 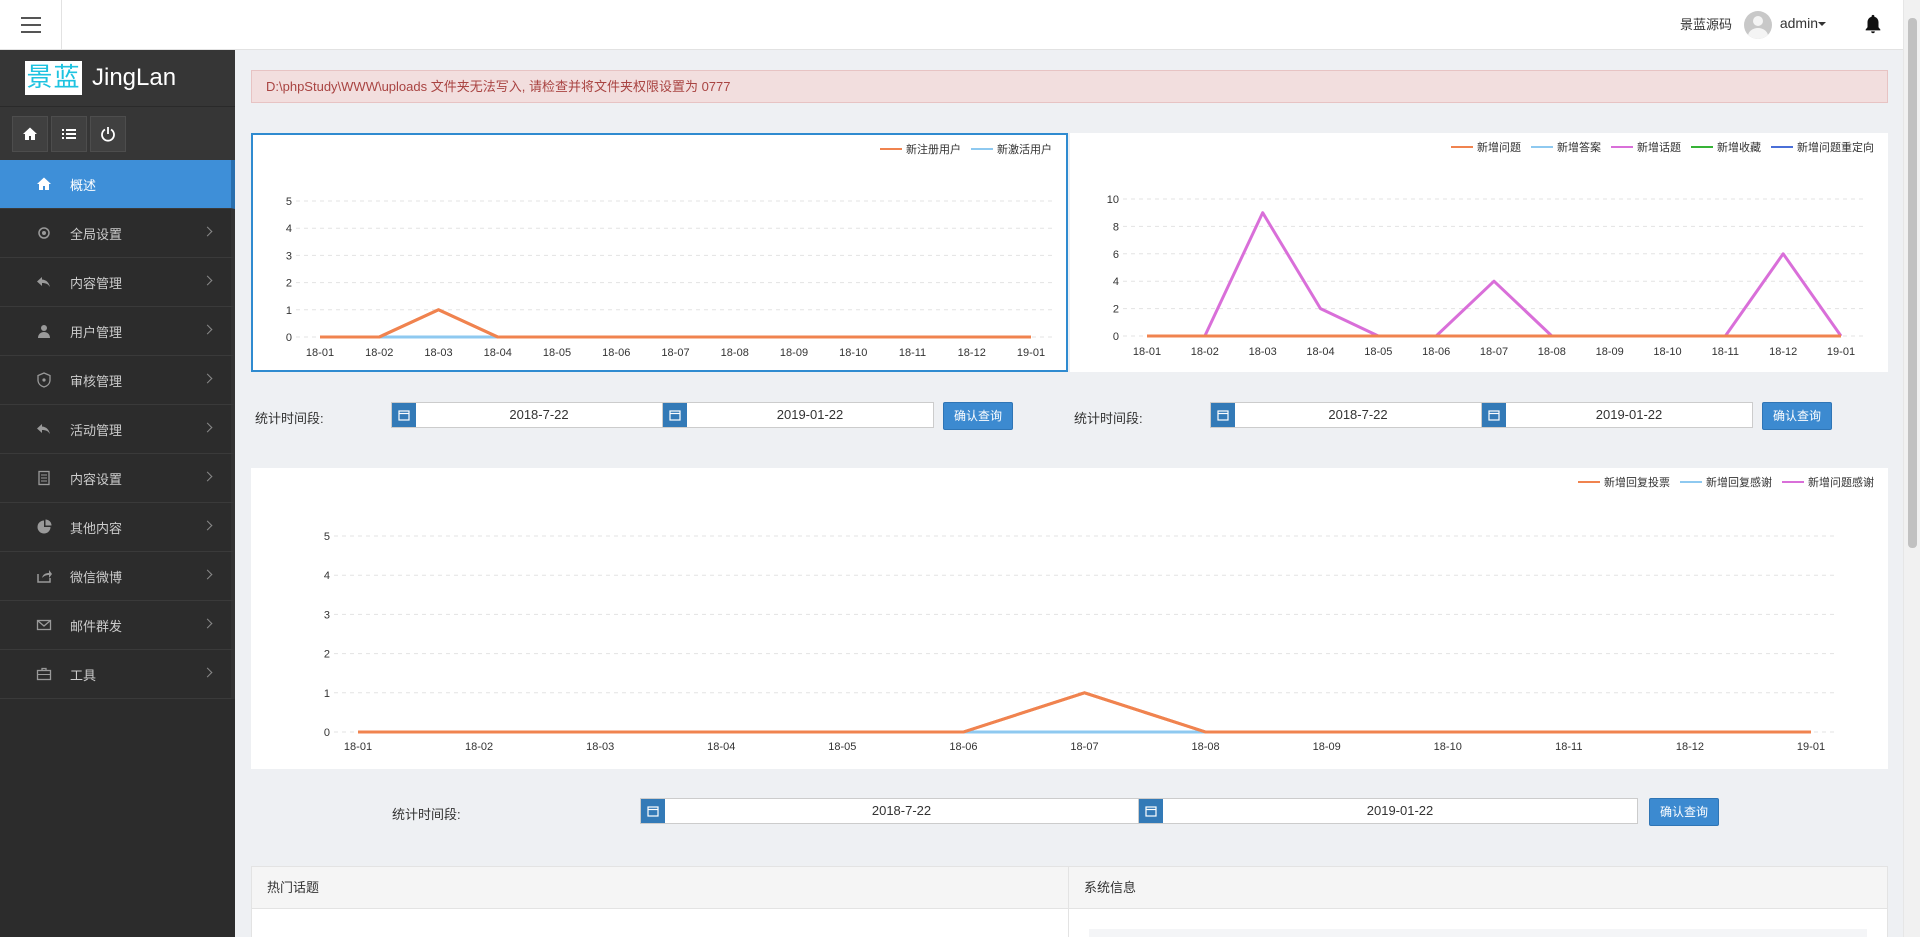 What do you see at coordinates (1873, 24) in the screenshot?
I see `bell-icon` at bounding box center [1873, 24].